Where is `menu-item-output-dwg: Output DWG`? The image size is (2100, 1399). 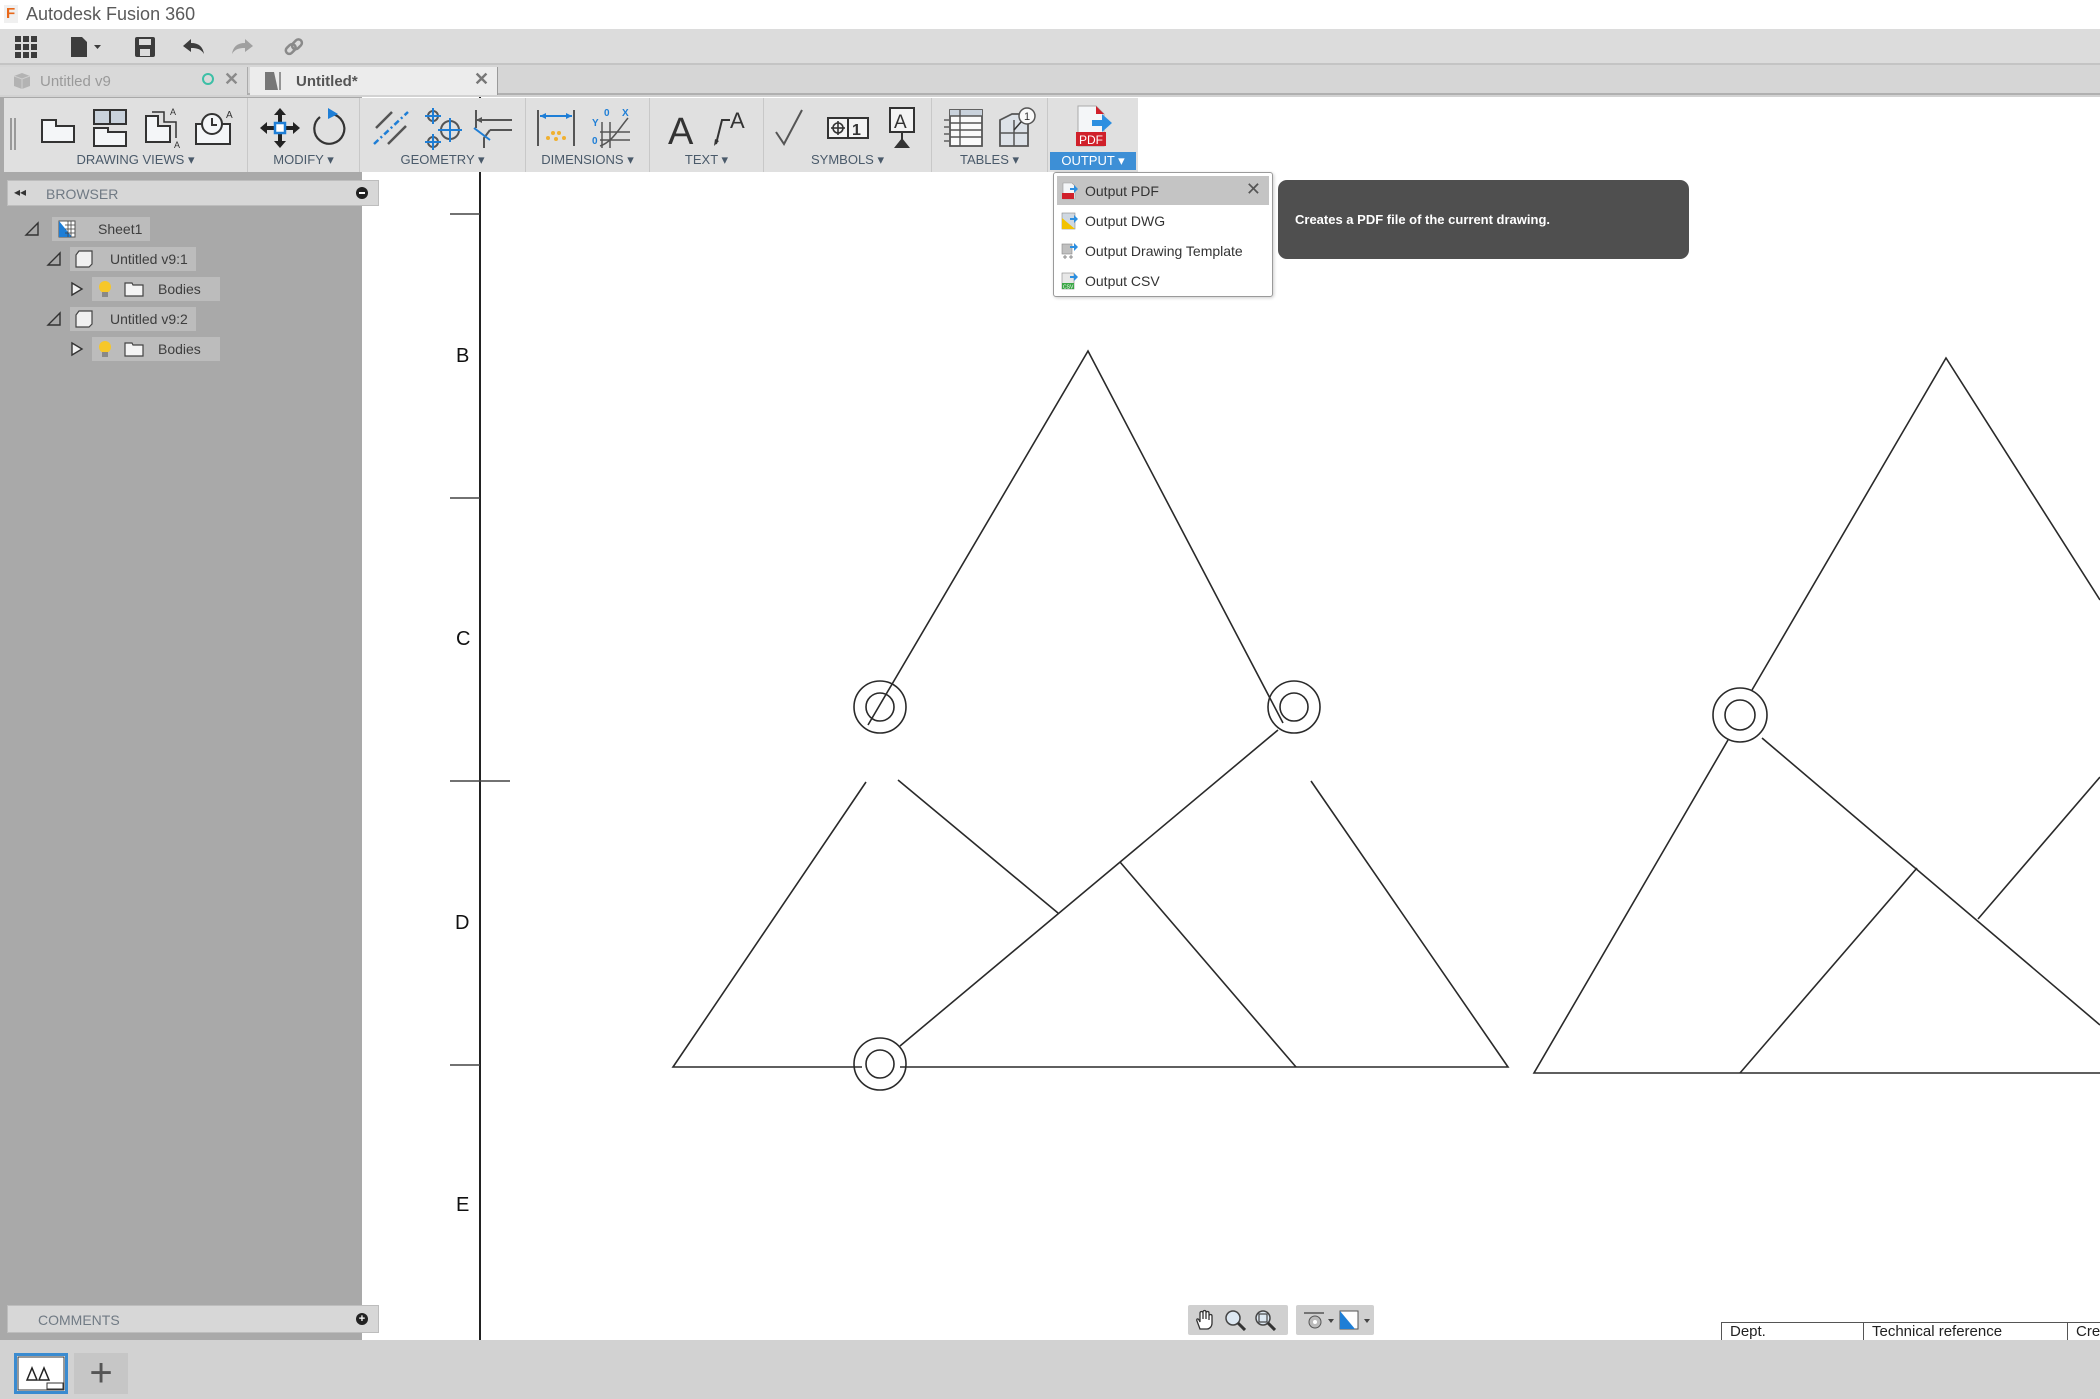
menu-item-output-dwg: Output DWG is located at coordinates (1163, 220).